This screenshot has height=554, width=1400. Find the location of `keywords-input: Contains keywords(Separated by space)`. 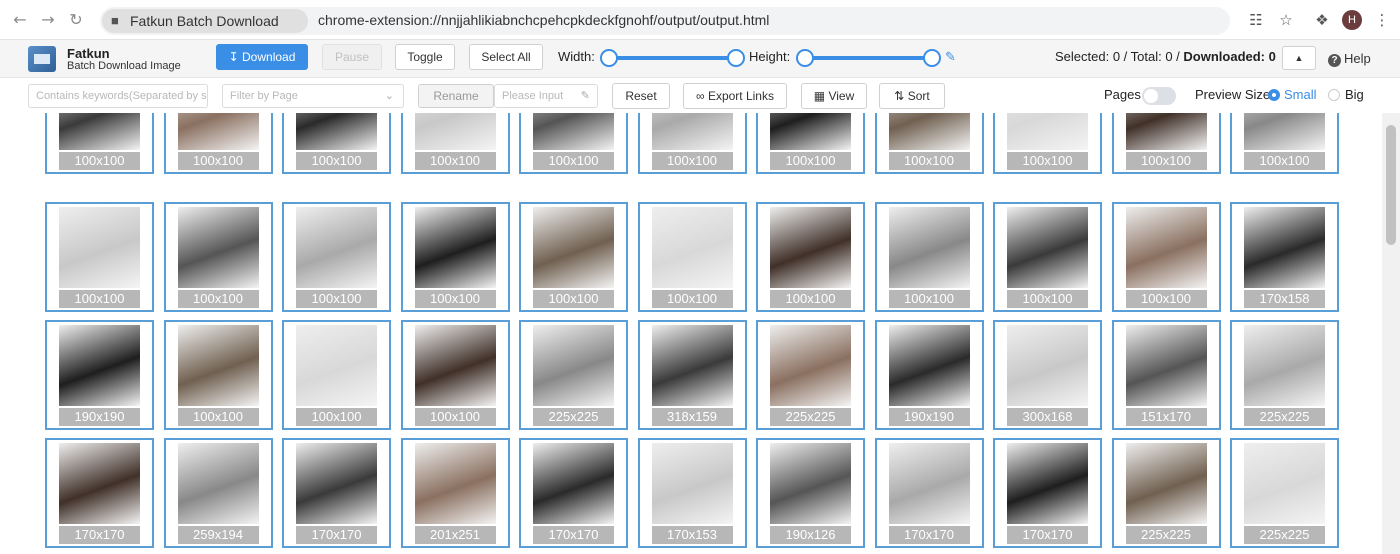

keywords-input: Contains keywords(Separated by space) is located at coordinates (118, 96).